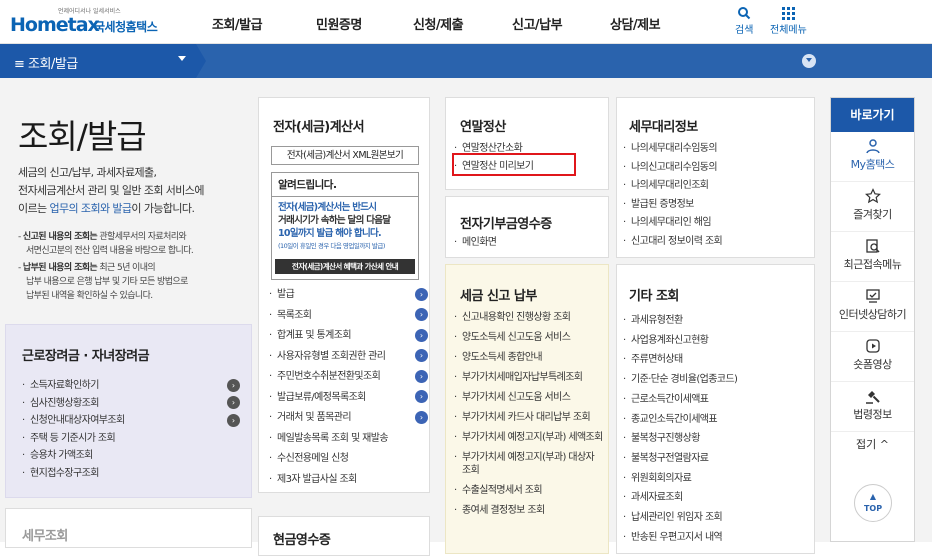 Image resolution: width=932 pixels, height=556 pixels. What do you see at coordinates (347, 295) in the screenshot?
I see `list-item: 발급` at bounding box center [347, 295].